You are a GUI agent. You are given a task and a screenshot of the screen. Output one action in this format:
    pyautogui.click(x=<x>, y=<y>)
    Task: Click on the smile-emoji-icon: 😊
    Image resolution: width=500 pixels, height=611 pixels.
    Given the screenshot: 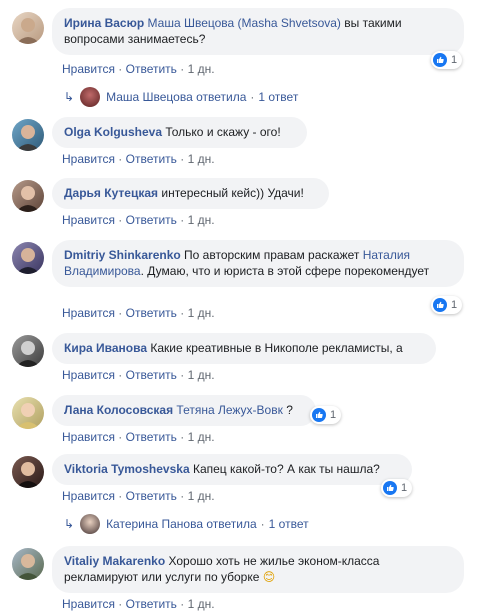 What is the action you would take?
    pyautogui.click(x=269, y=577)
    